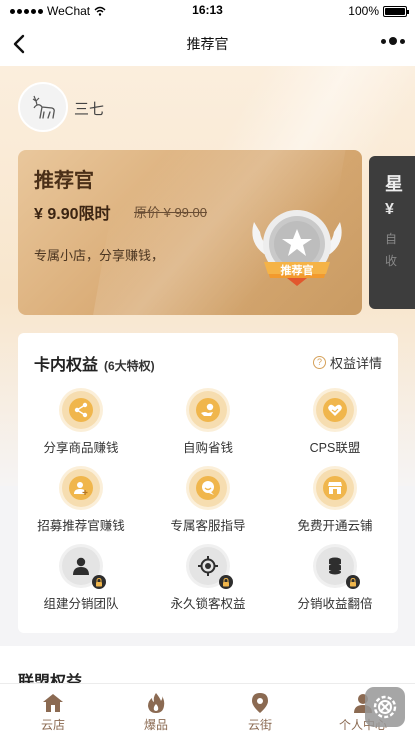  What do you see at coordinates (394, 184) in the screenshot?
I see `next-card-title: 星` at bounding box center [394, 184].